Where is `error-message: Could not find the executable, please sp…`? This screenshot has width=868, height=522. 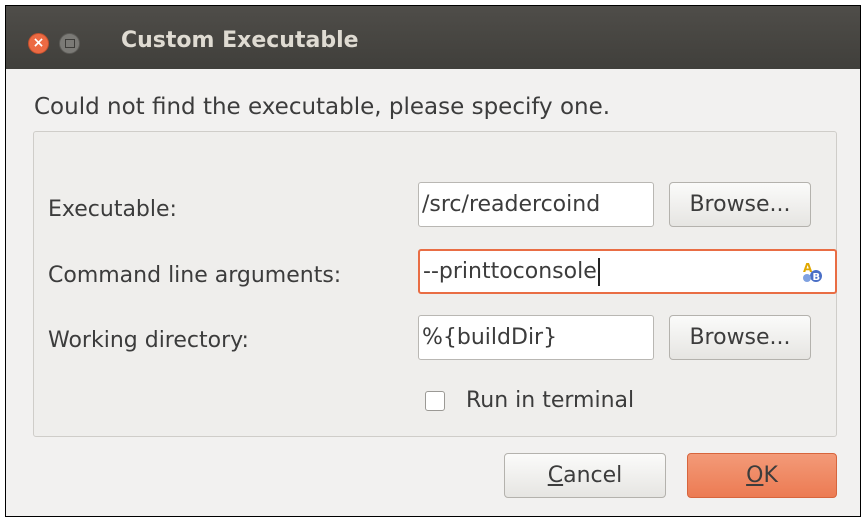
error-message: Could not find the executable, please sp… is located at coordinates (322, 107).